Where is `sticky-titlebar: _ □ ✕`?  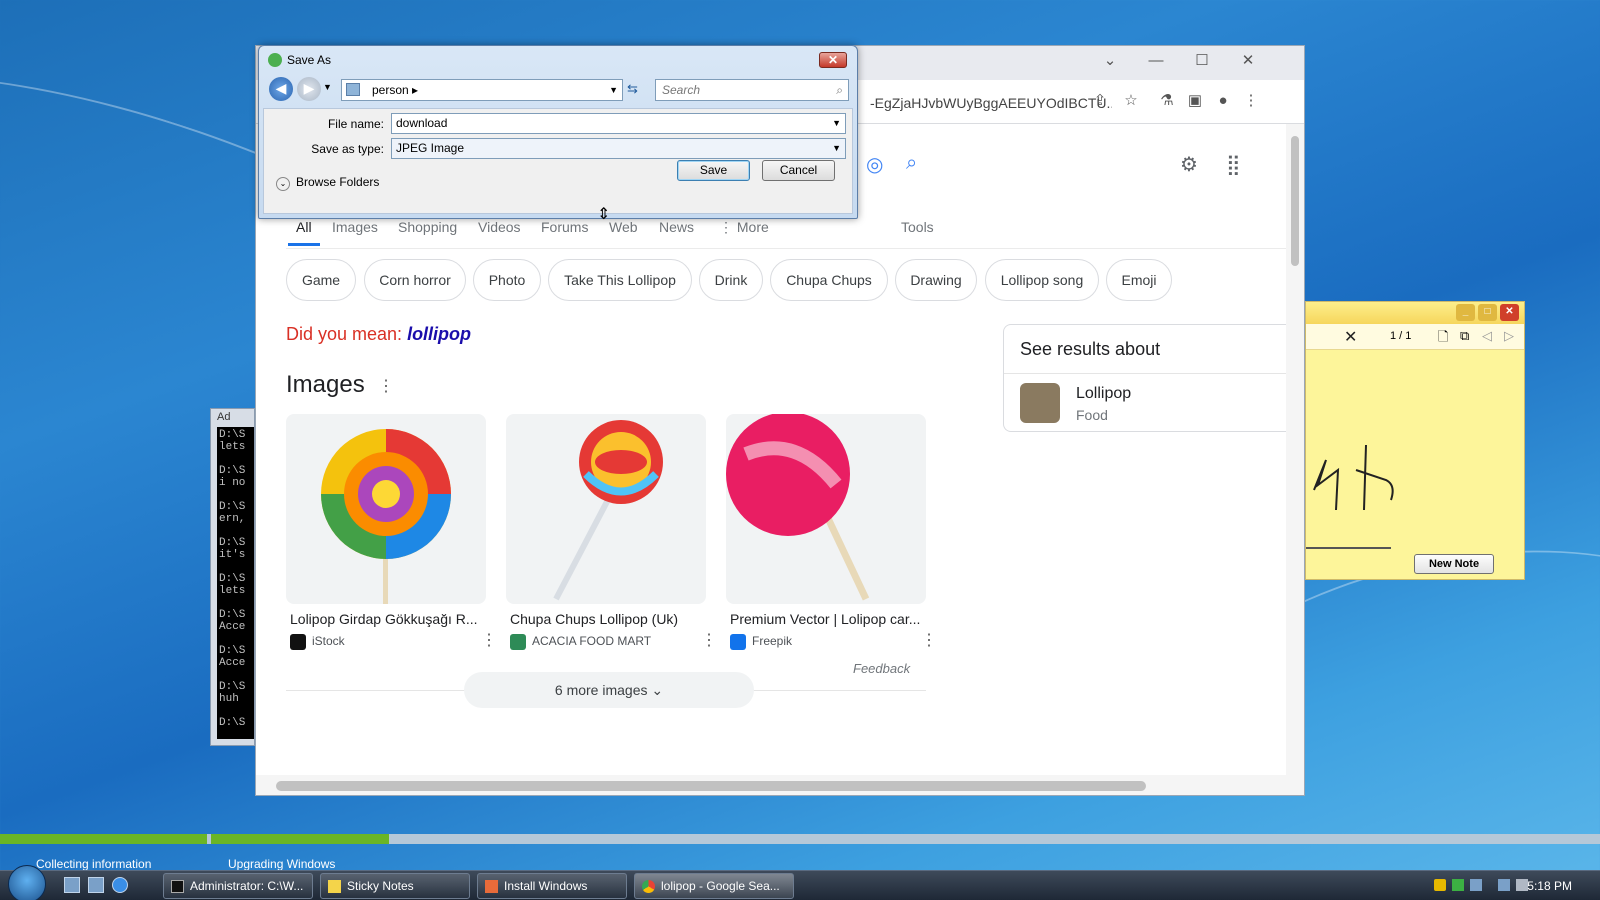
sticky-titlebar: _ □ ✕ is located at coordinates (1415, 313).